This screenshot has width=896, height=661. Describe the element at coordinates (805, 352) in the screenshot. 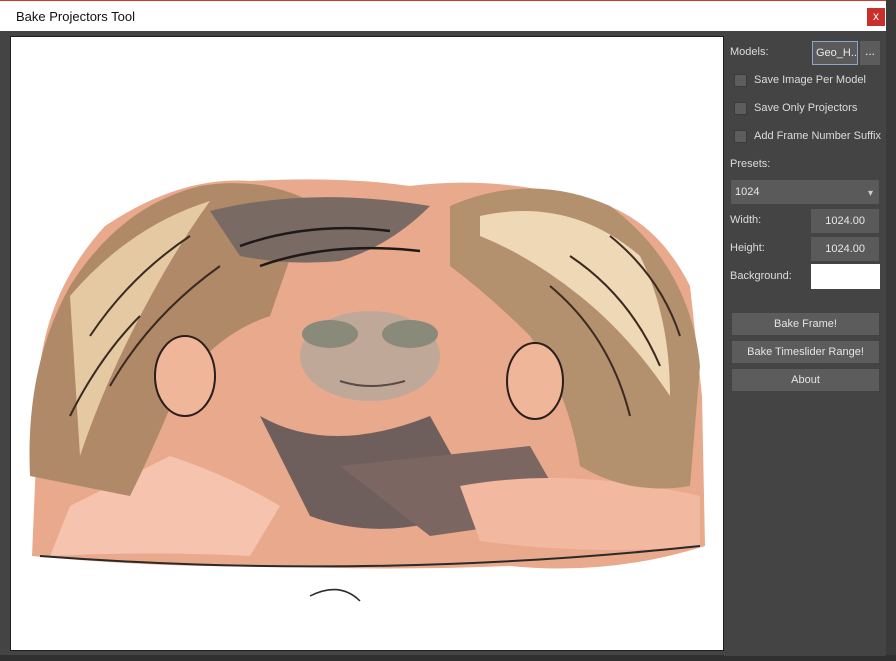

I see `bake-timeslider-range-button: Bake Timeslider Range!` at that location.